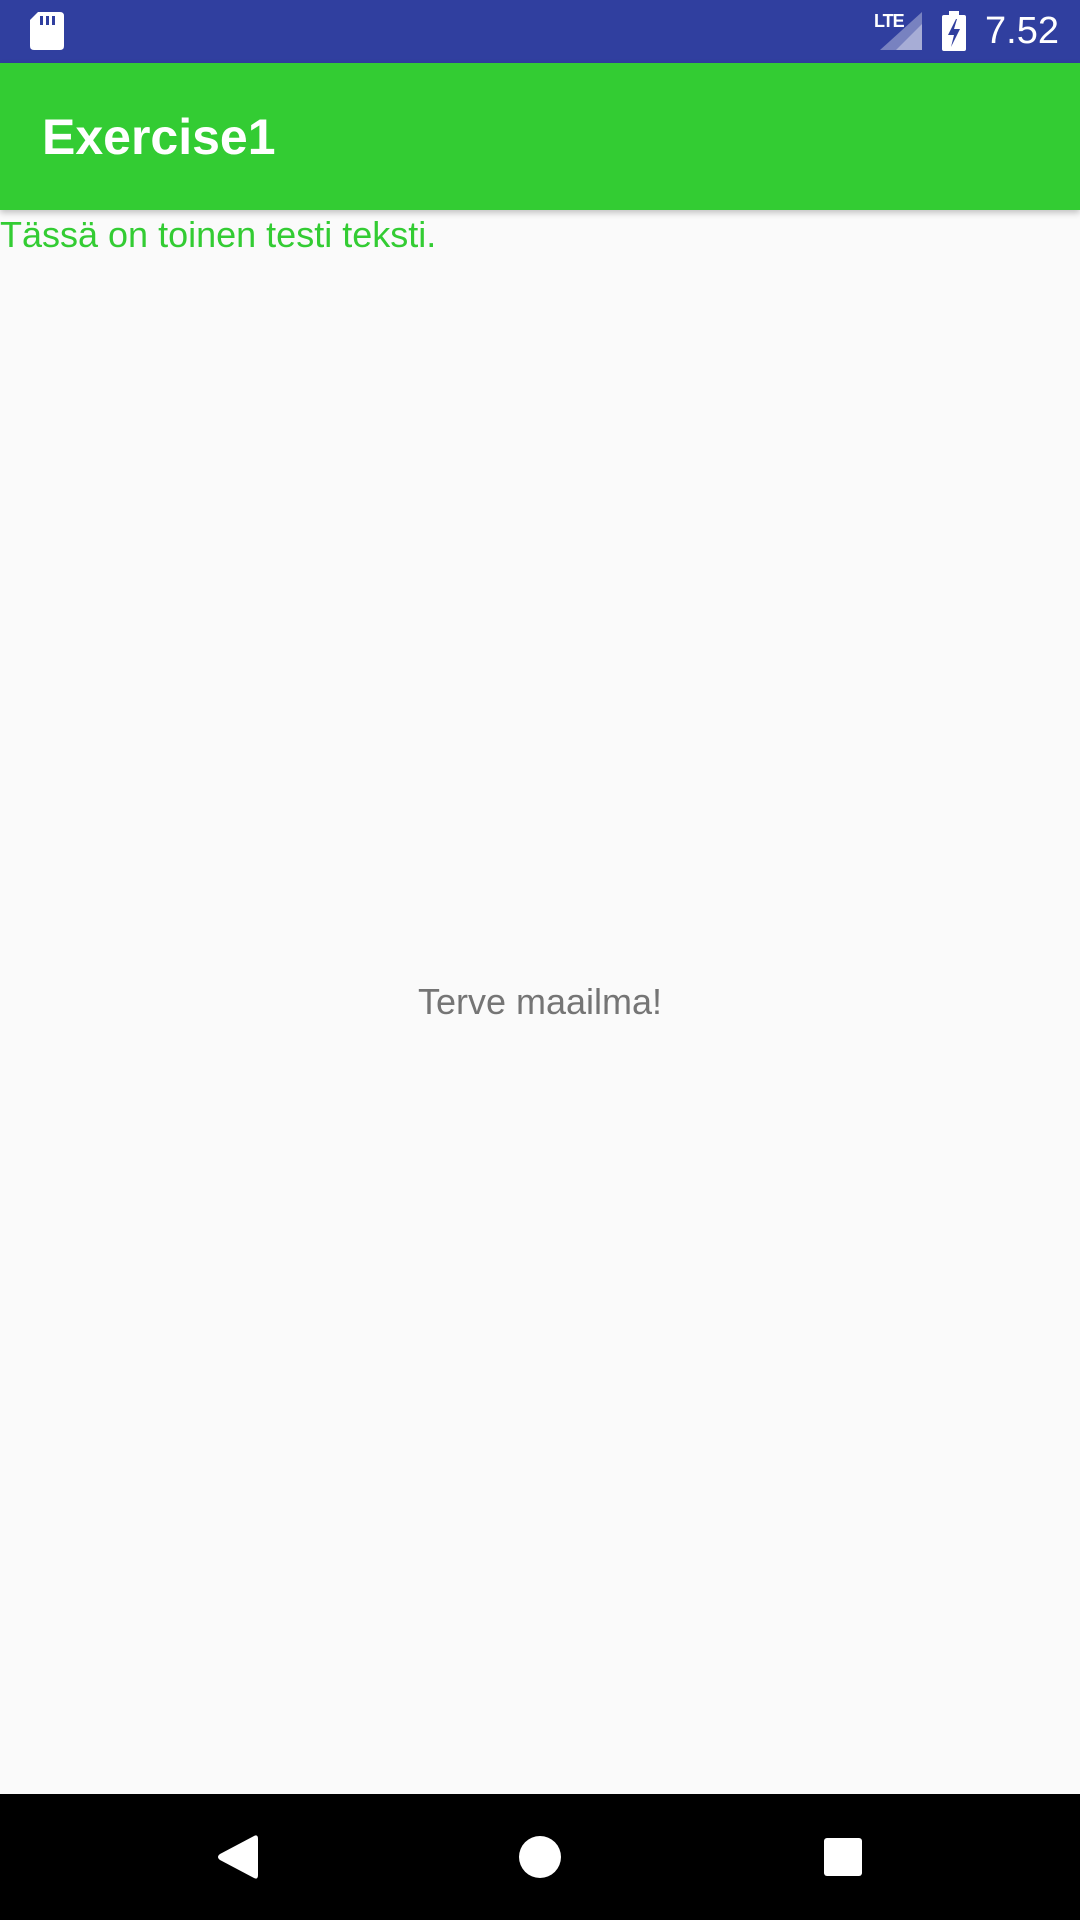  I want to click on back-button, so click(237, 1857).